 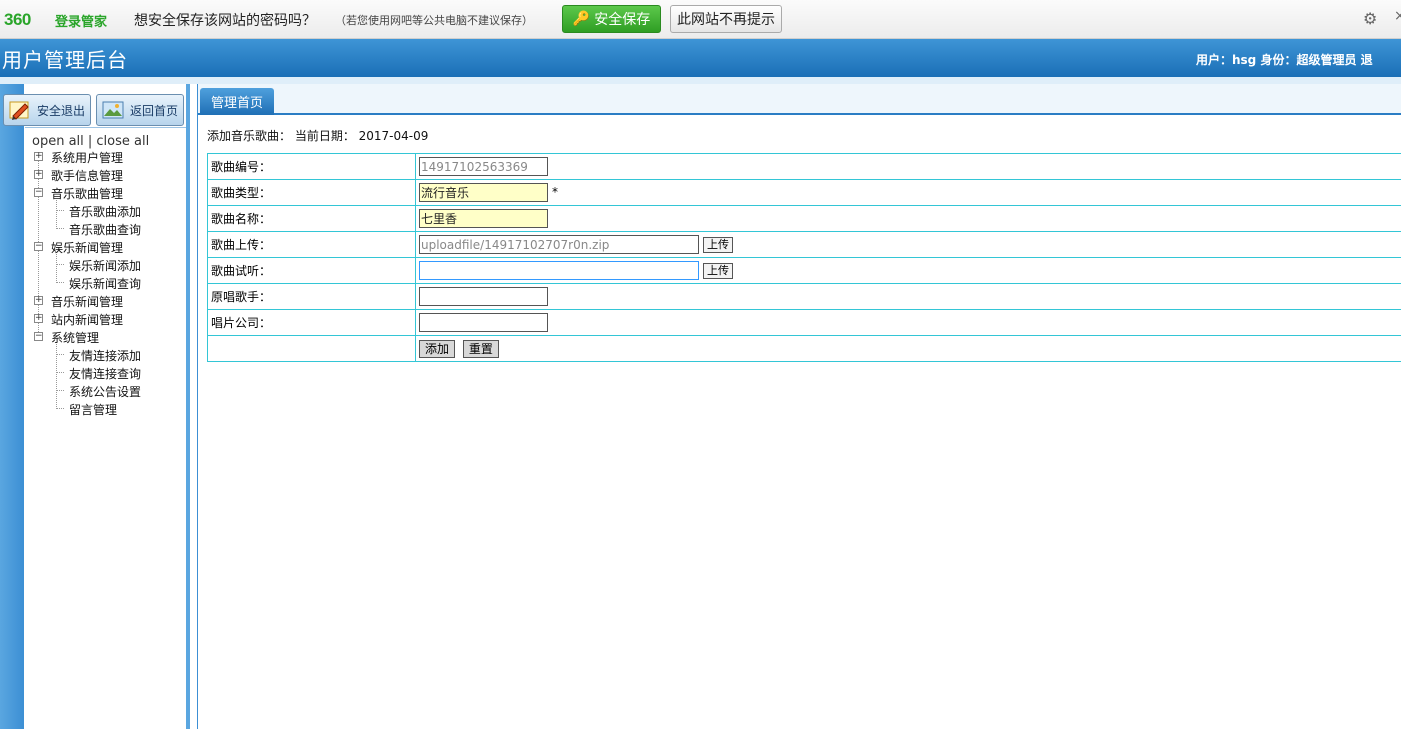 What do you see at coordinates (105, 265) in the screenshot?
I see `tree-item-add-ent-news: 娱乐新闻添加` at bounding box center [105, 265].